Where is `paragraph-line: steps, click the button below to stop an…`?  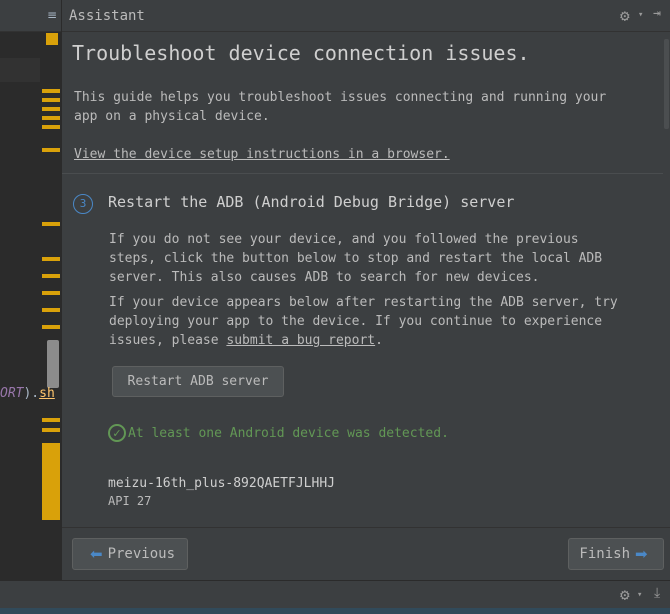
paragraph-line: steps, click the button below to stop an… is located at coordinates (356, 258).